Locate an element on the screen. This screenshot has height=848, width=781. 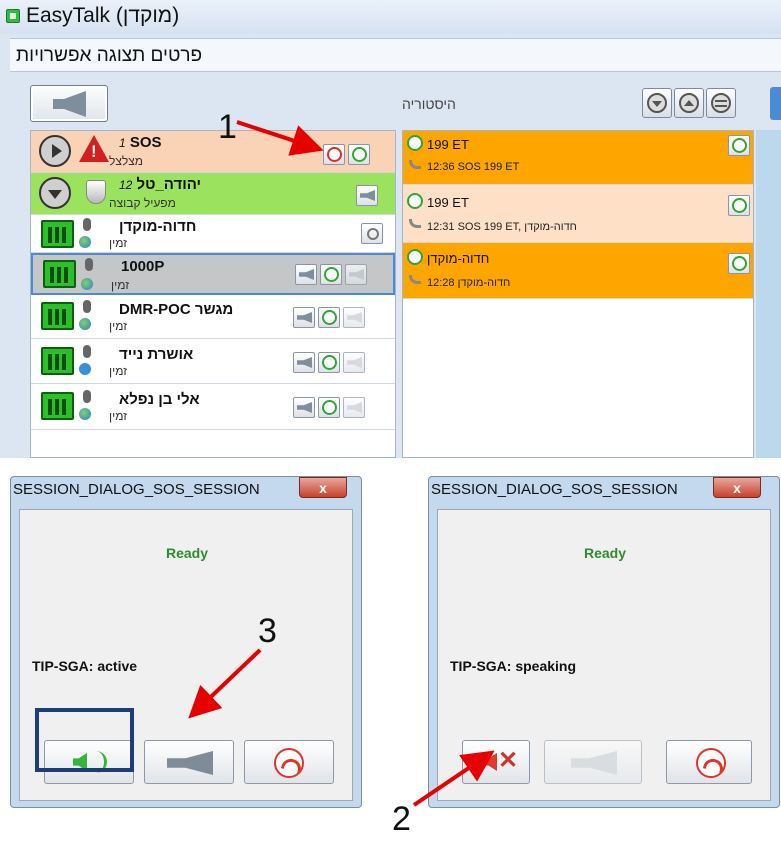
scroll-down-button is located at coordinates (657, 103).